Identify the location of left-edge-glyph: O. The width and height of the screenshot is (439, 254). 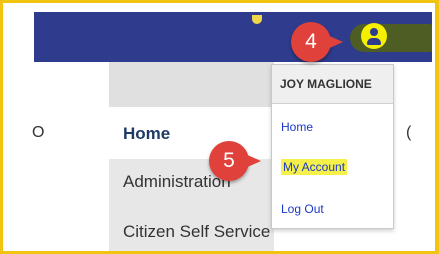
(38, 132).